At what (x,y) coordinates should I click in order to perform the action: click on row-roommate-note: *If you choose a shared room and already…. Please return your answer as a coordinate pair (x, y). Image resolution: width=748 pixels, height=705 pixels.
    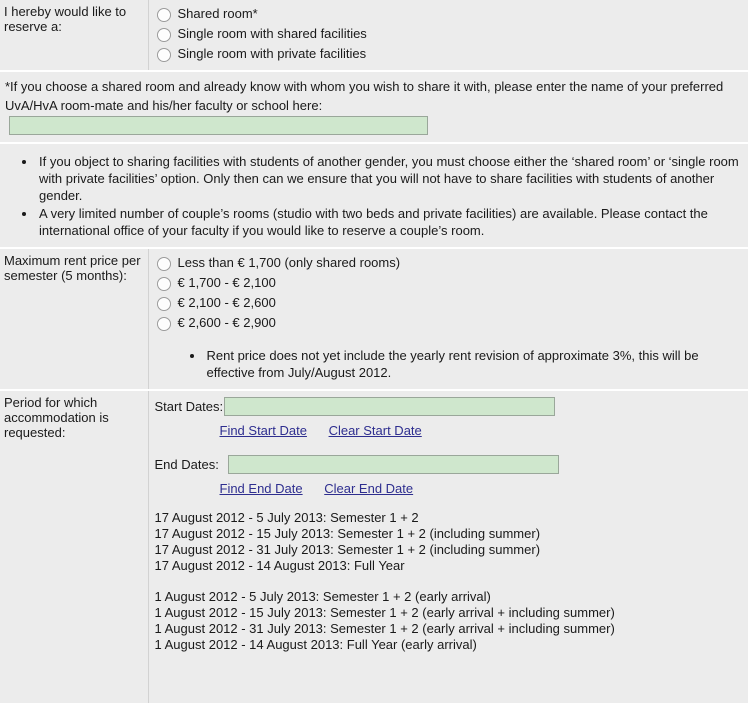
    Looking at the image, I should click on (374, 107).